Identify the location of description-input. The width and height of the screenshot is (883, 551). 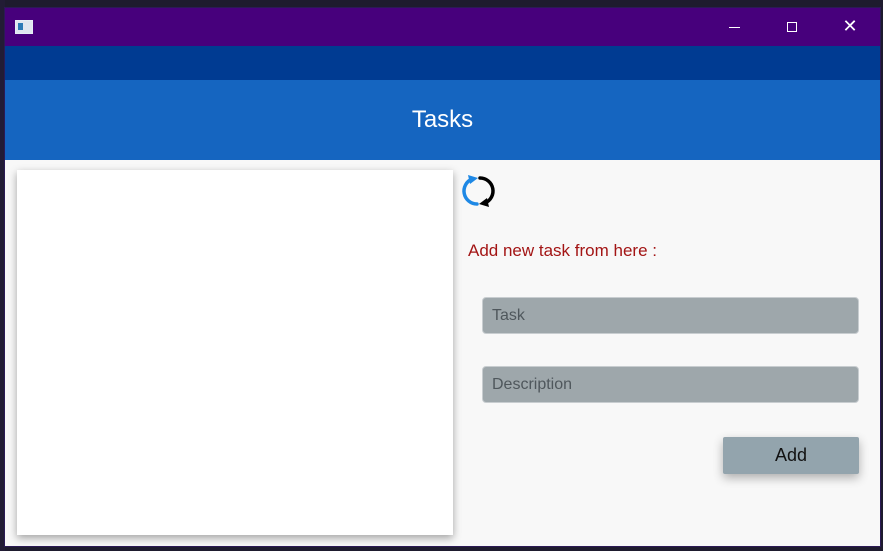
(670, 384).